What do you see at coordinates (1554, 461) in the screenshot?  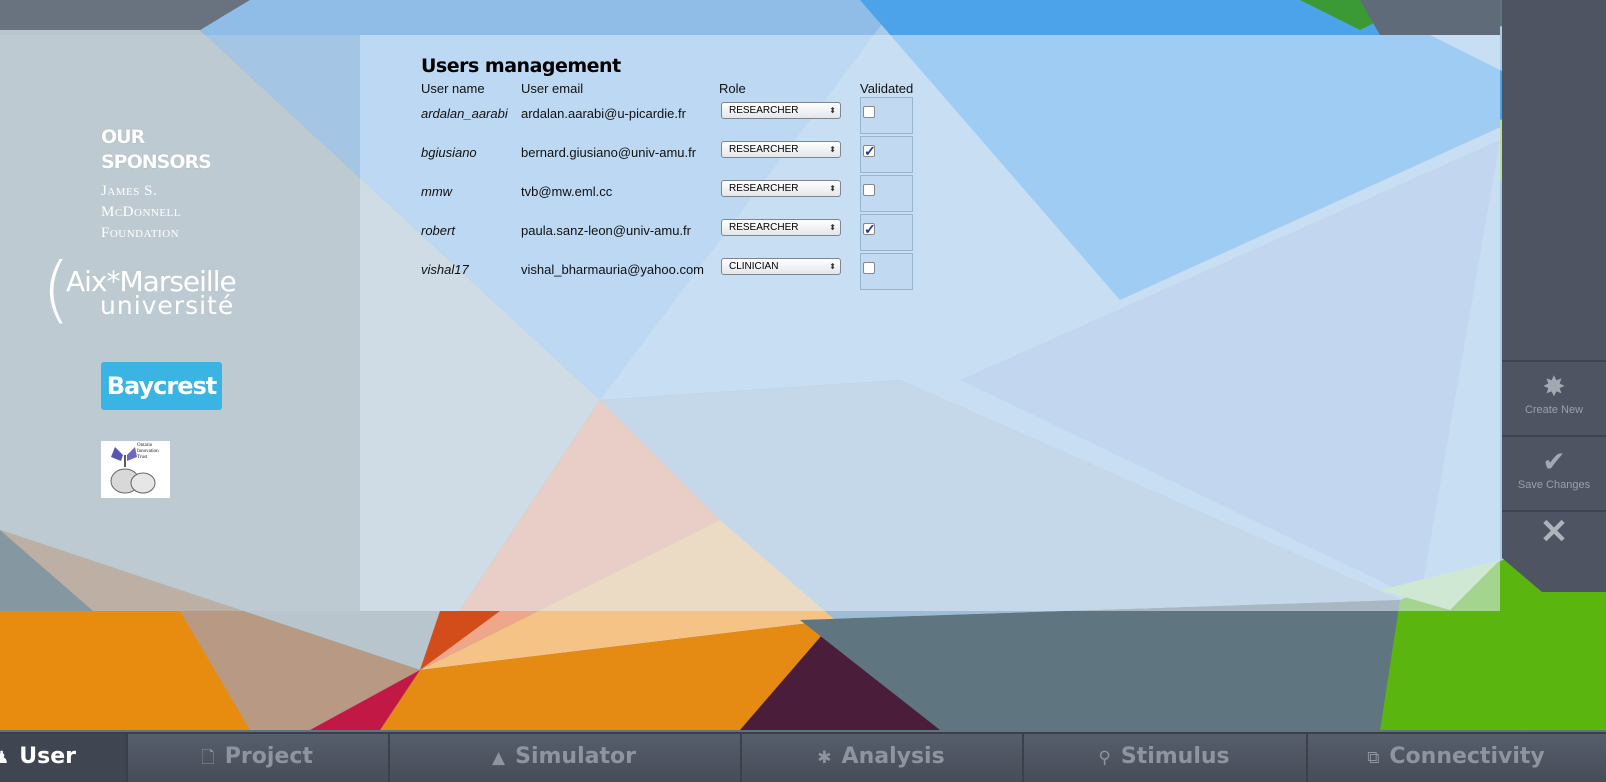 I see `checkmark-icon: ✔` at bounding box center [1554, 461].